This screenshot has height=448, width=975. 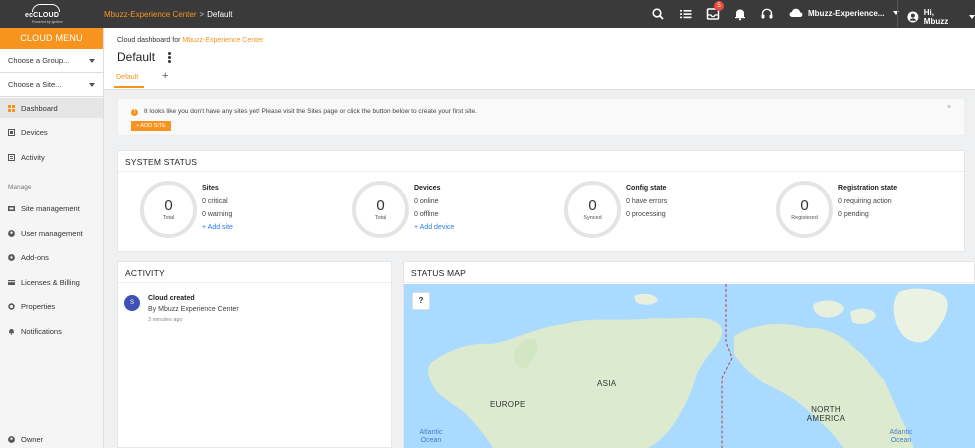 What do you see at coordinates (658, 14) in the screenshot?
I see `search-icon` at bounding box center [658, 14].